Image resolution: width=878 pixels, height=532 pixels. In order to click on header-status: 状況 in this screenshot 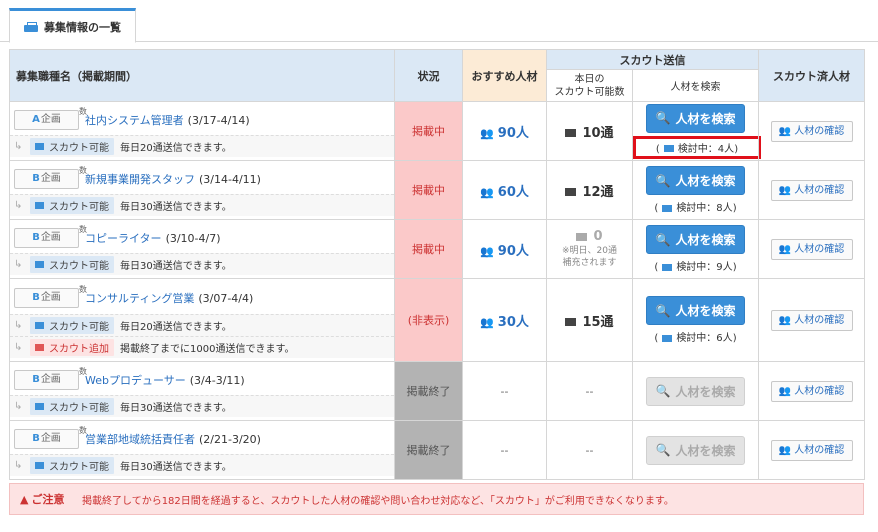, I will do `click(428, 75)`.